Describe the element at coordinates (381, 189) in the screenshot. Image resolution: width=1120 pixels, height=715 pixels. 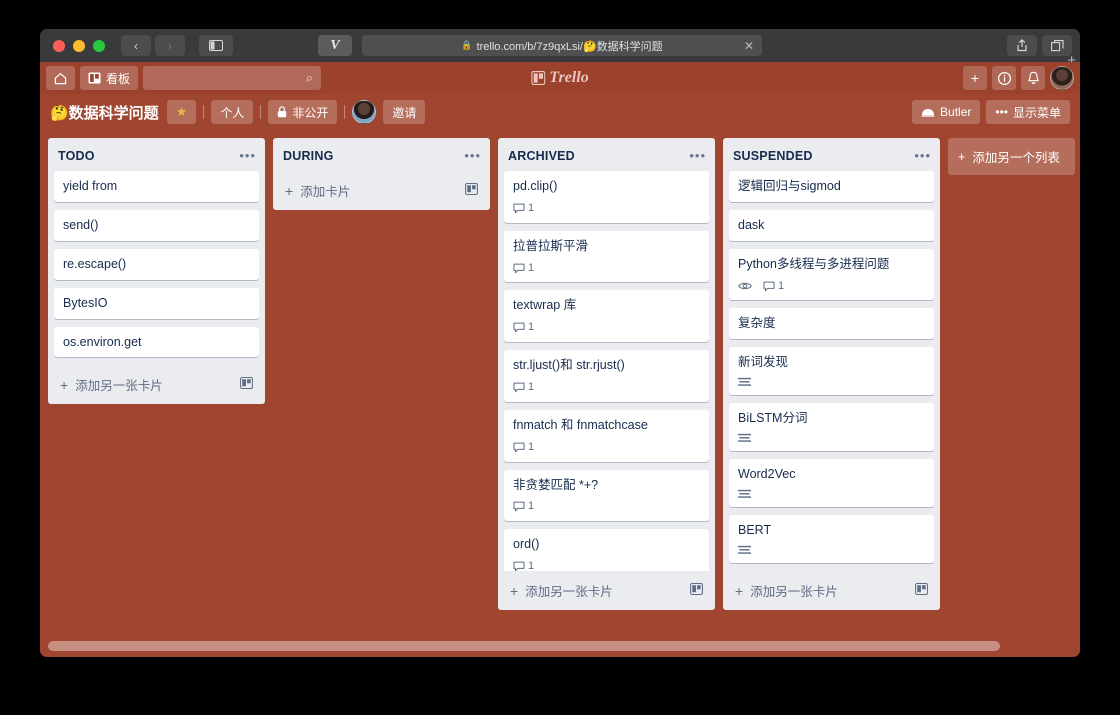
I see `add-card-button: + 添加卡片` at that location.